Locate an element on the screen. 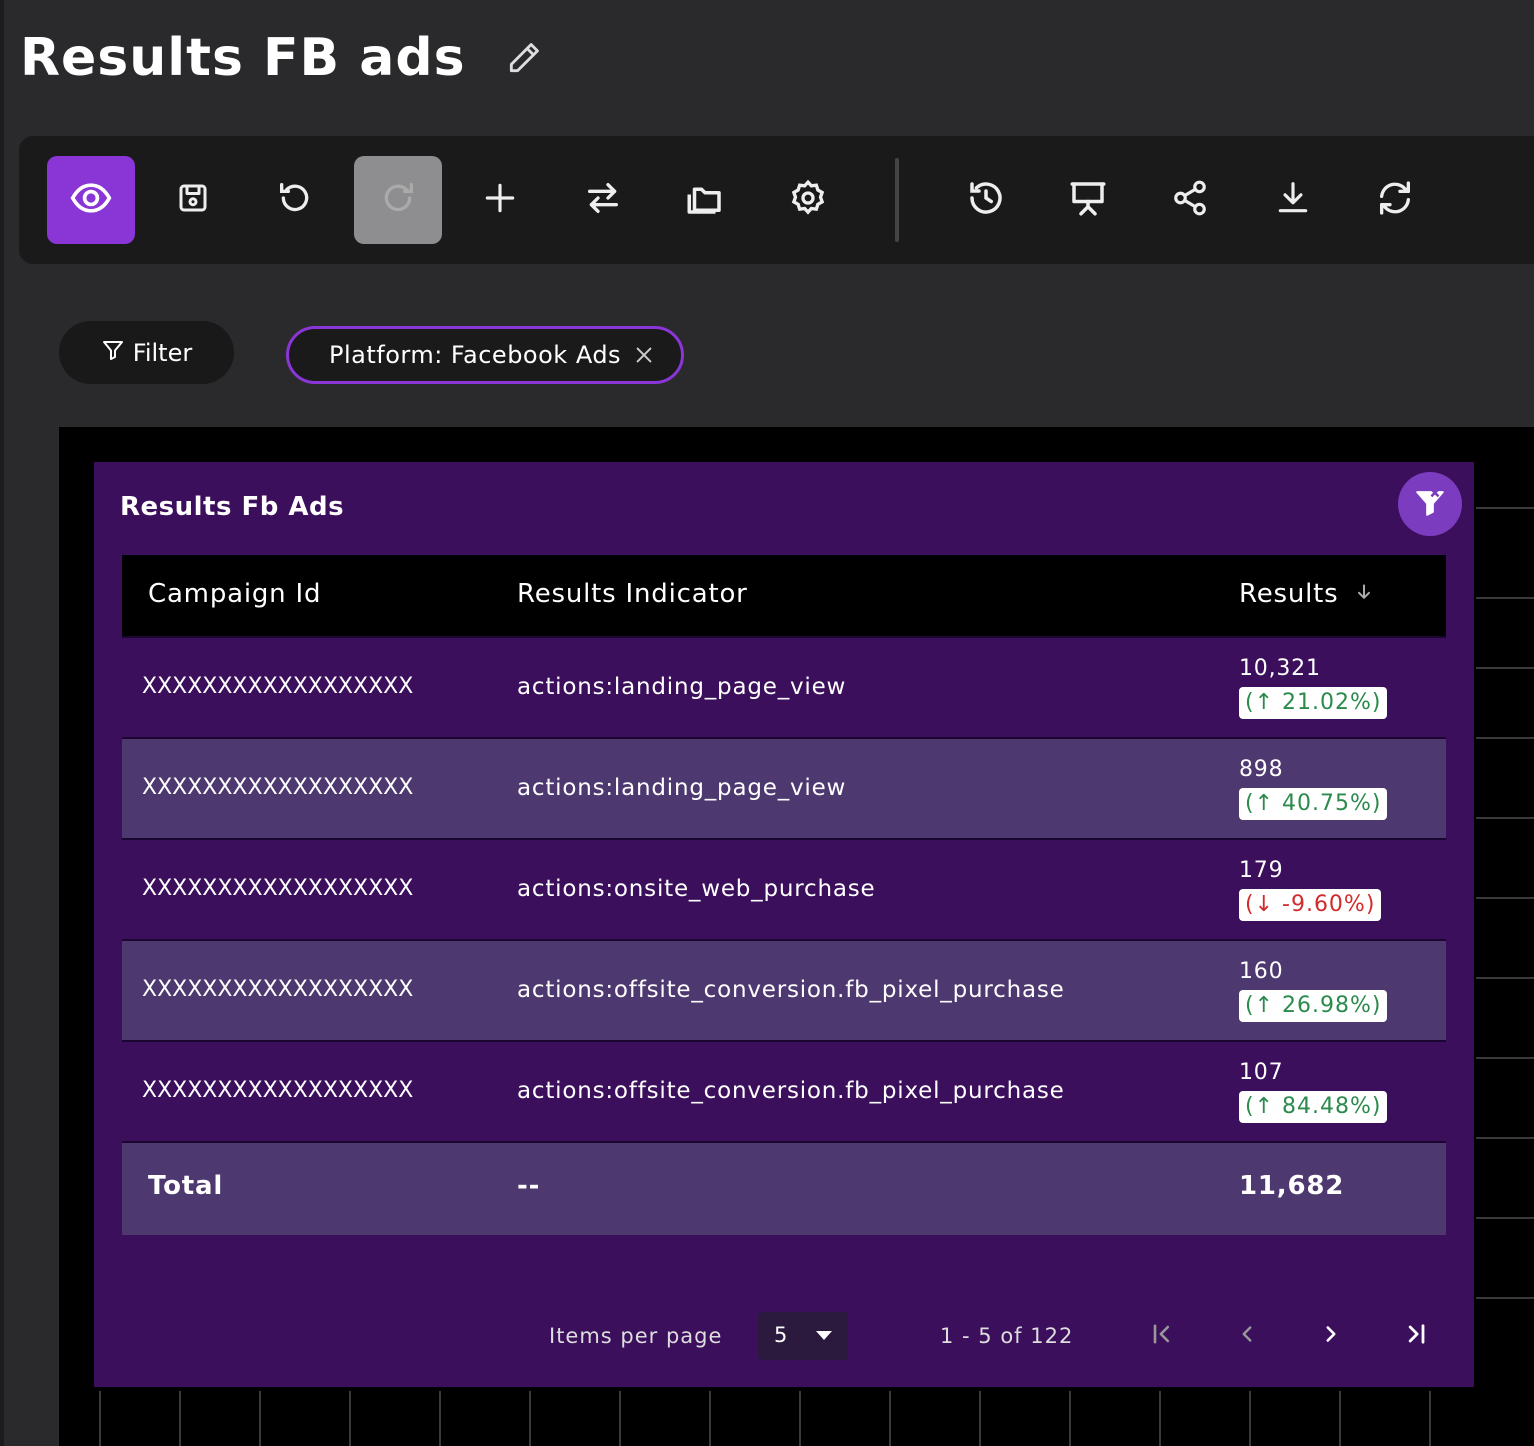 The height and width of the screenshot is (1446, 1534). present-button is located at coordinates (1088, 200).